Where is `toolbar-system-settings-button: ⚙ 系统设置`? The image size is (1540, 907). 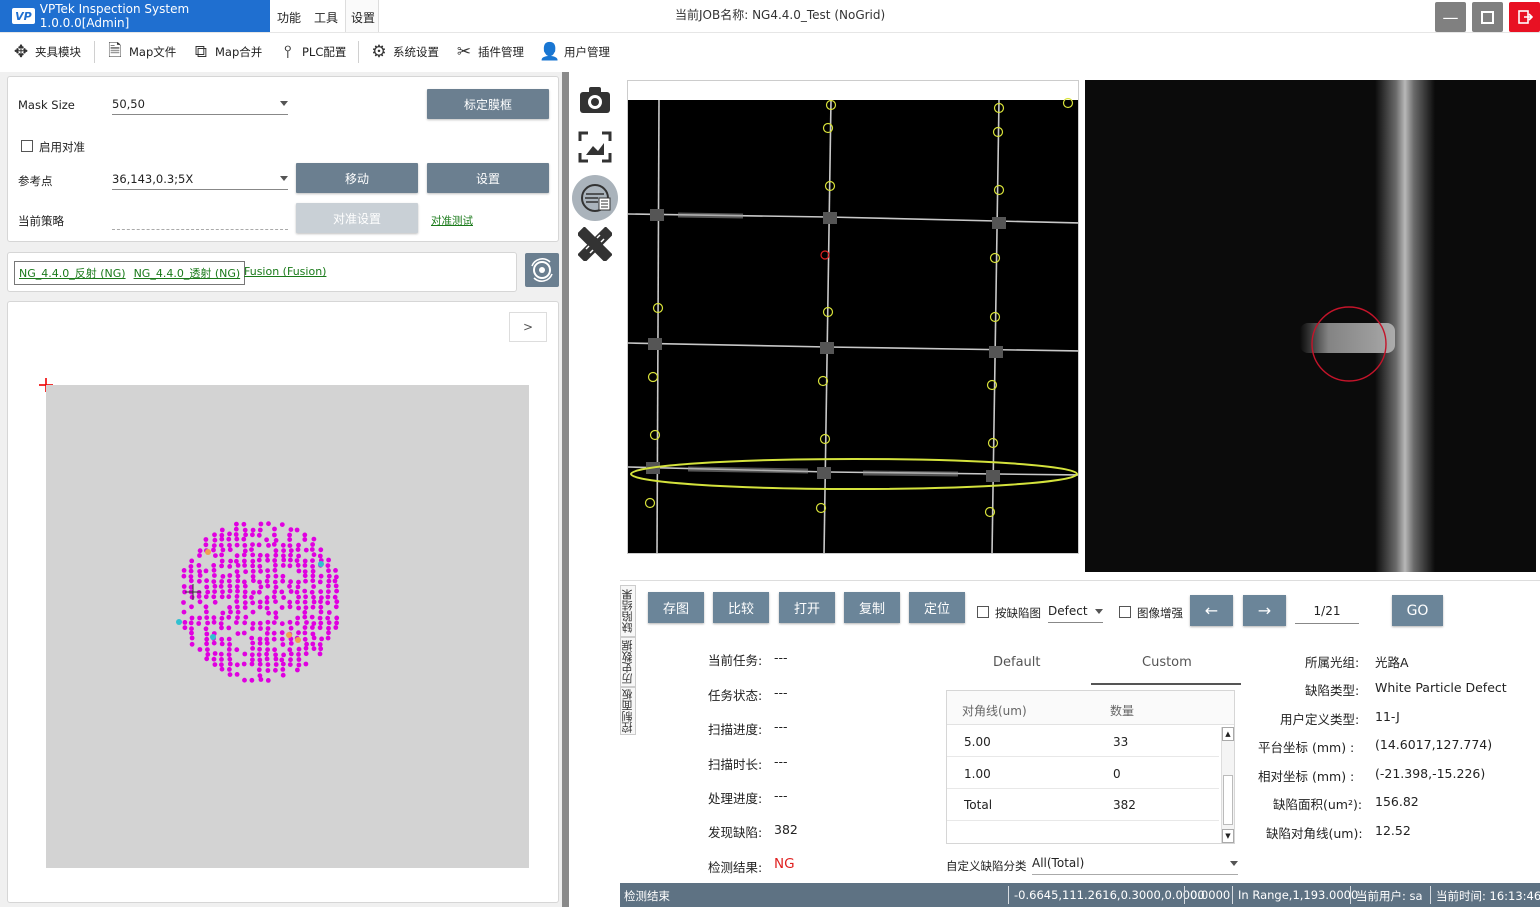 toolbar-system-settings-button: ⚙ 系统设置 is located at coordinates (403, 52).